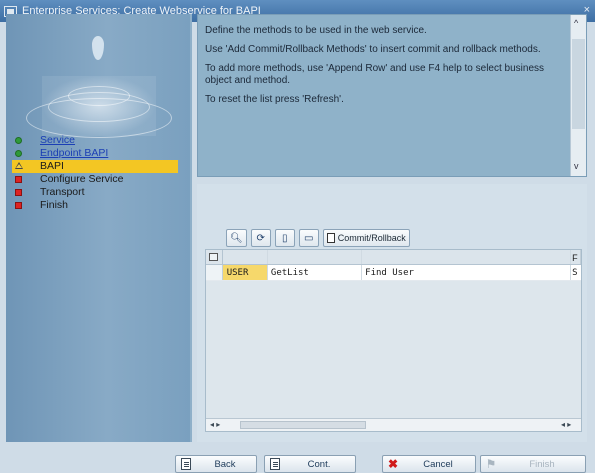 The height and width of the screenshot is (473, 595). Describe the element at coordinates (100, 192) in the screenshot. I see `step-transport: Transport` at that location.